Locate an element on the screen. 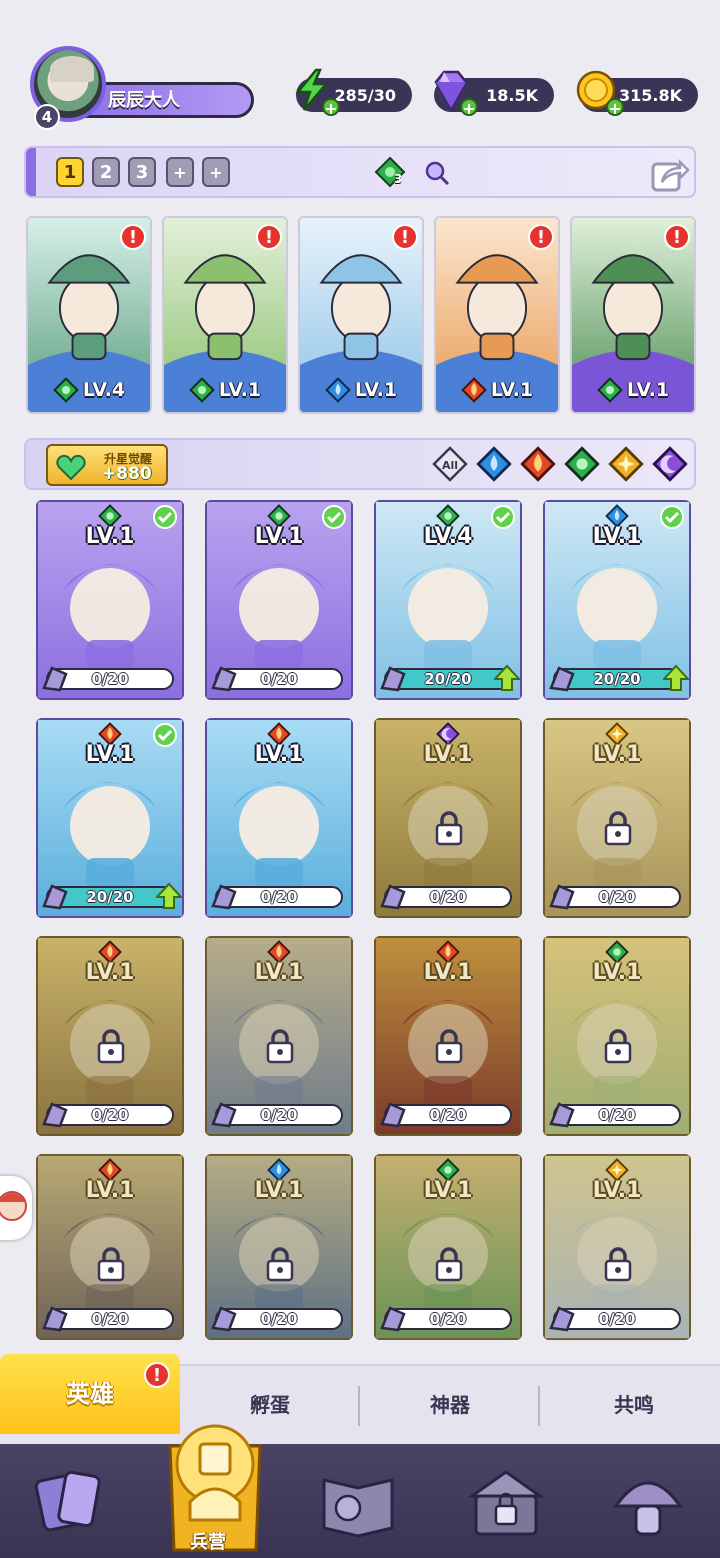 The image size is (720, 1558). sub-tab-bar: 英雄 ! 孵蛋 神器 共鸣 is located at coordinates (360, 1399).